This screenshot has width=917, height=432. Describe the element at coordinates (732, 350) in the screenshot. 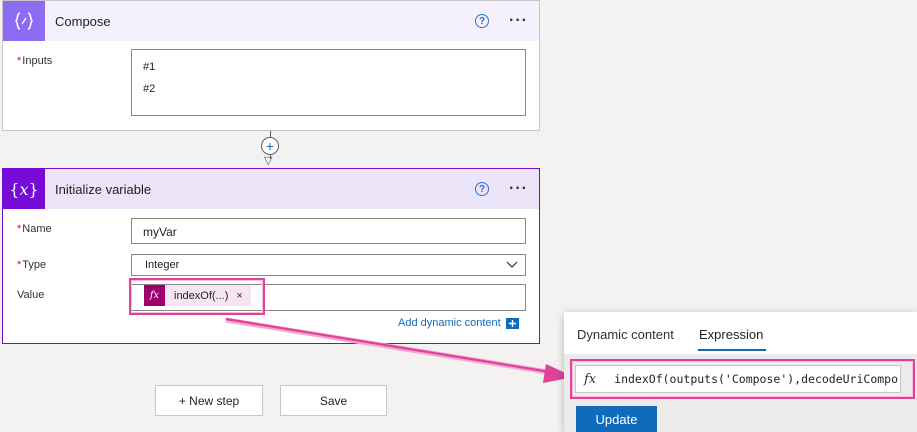

I see `active-tab-indicator` at that location.